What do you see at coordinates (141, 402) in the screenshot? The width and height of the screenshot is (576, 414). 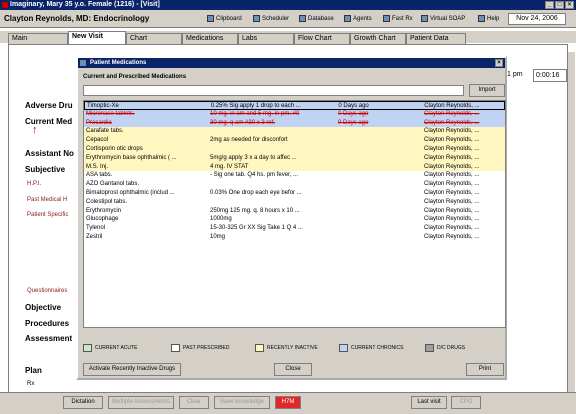 I see `multiple-assessments-button: Multiple Assessments` at bounding box center [141, 402].